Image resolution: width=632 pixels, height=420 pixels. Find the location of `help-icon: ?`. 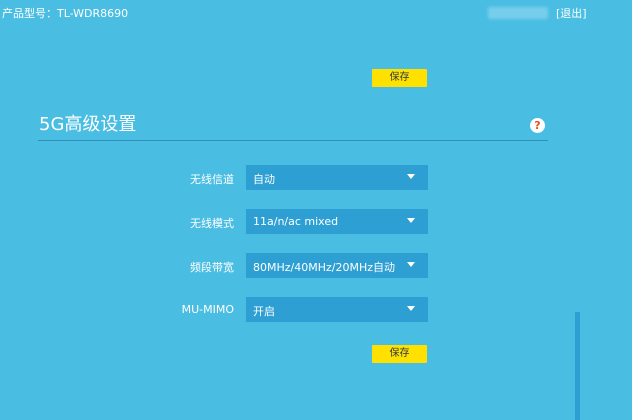

help-icon: ? is located at coordinates (537, 125).